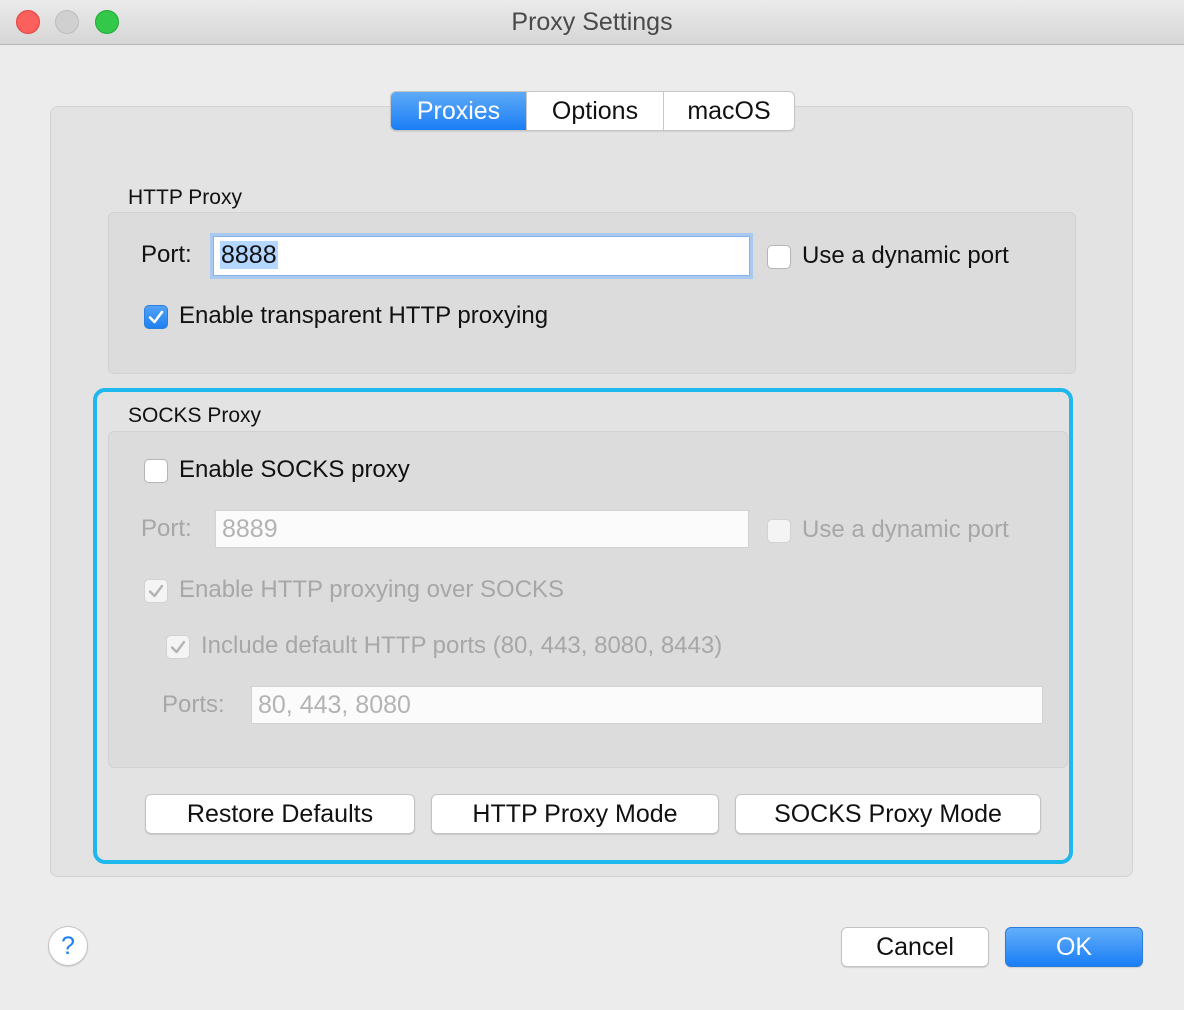 The image size is (1184, 1010). I want to click on http-over-socks-checkbox, so click(156, 591).